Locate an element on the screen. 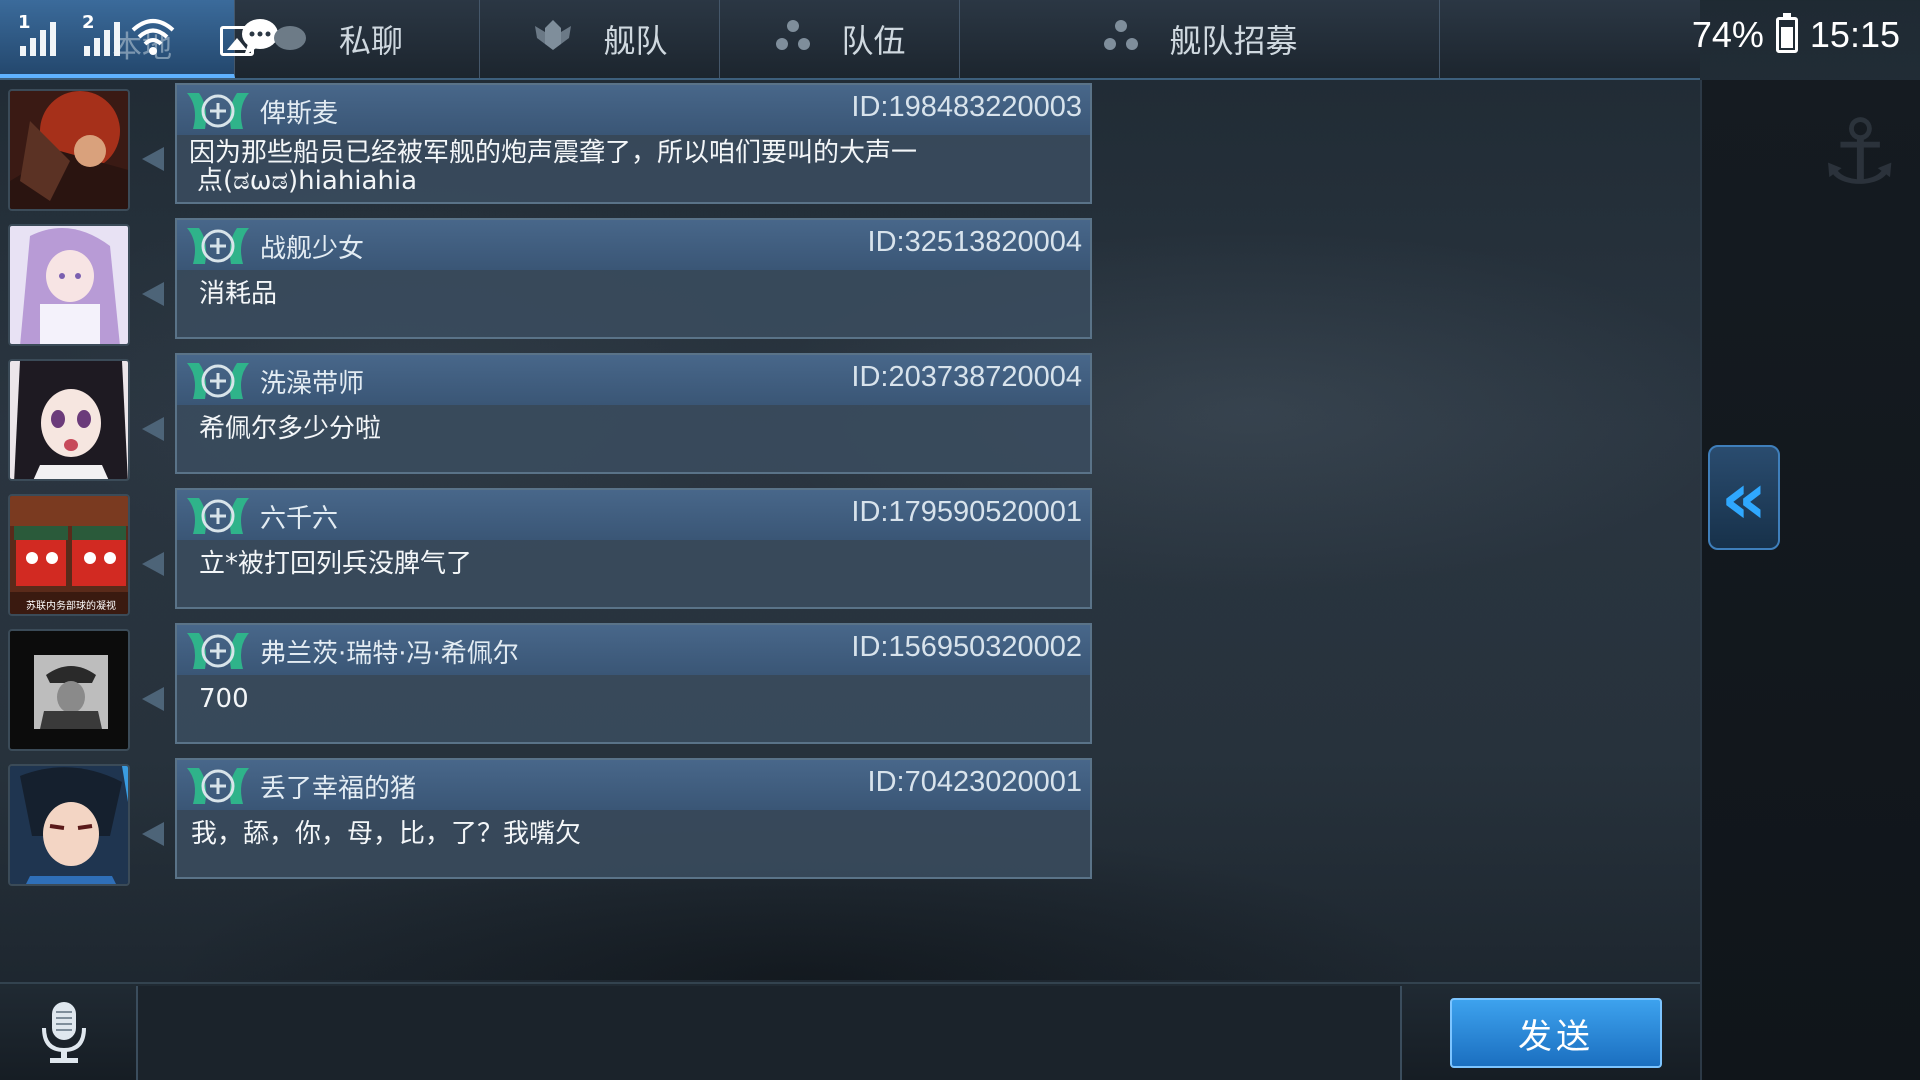 Image resolution: width=1920 pixels, height=1080 pixels. tab-fleet: 舰队 is located at coordinates (600, 39).